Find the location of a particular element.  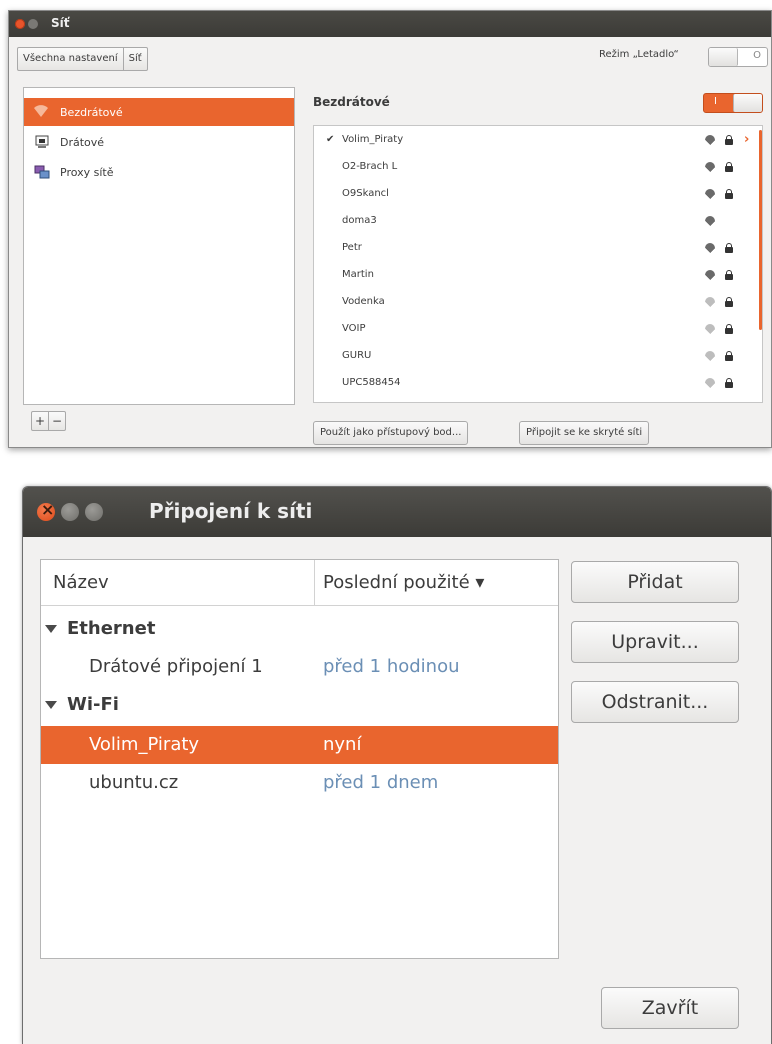

network-name: VOIP is located at coordinates (354, 328).